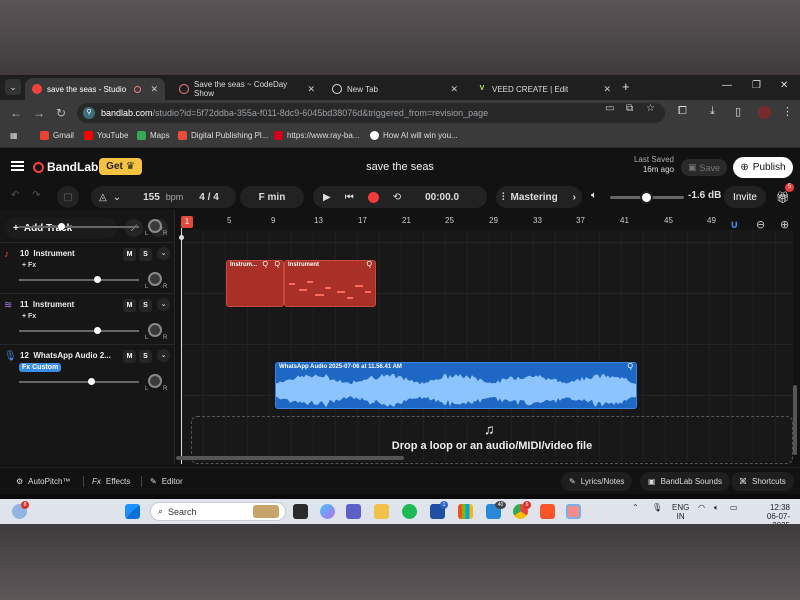 The height and width of the screenshot is (600, 800). What do you see at coordinates (65, 167) in the screenshot?
I see `bandlab-logo: BandLab` at bounding box center [65, 167].